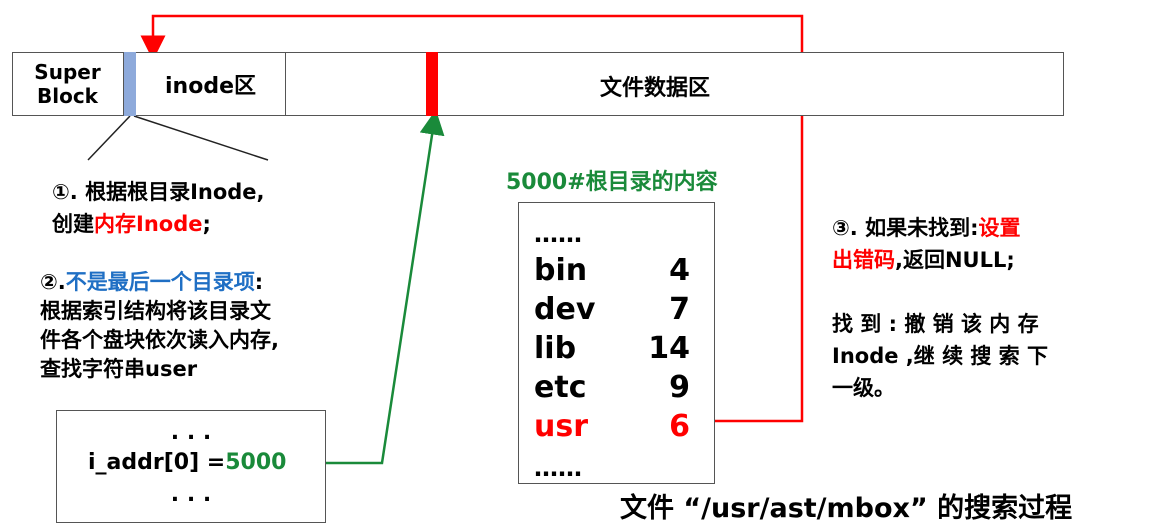 The image size is (1158, 528). Describe the element at coordinates (155, 311) in the screenshot. I see `step2-line1: 根据索引结构将该目录文` at that location.